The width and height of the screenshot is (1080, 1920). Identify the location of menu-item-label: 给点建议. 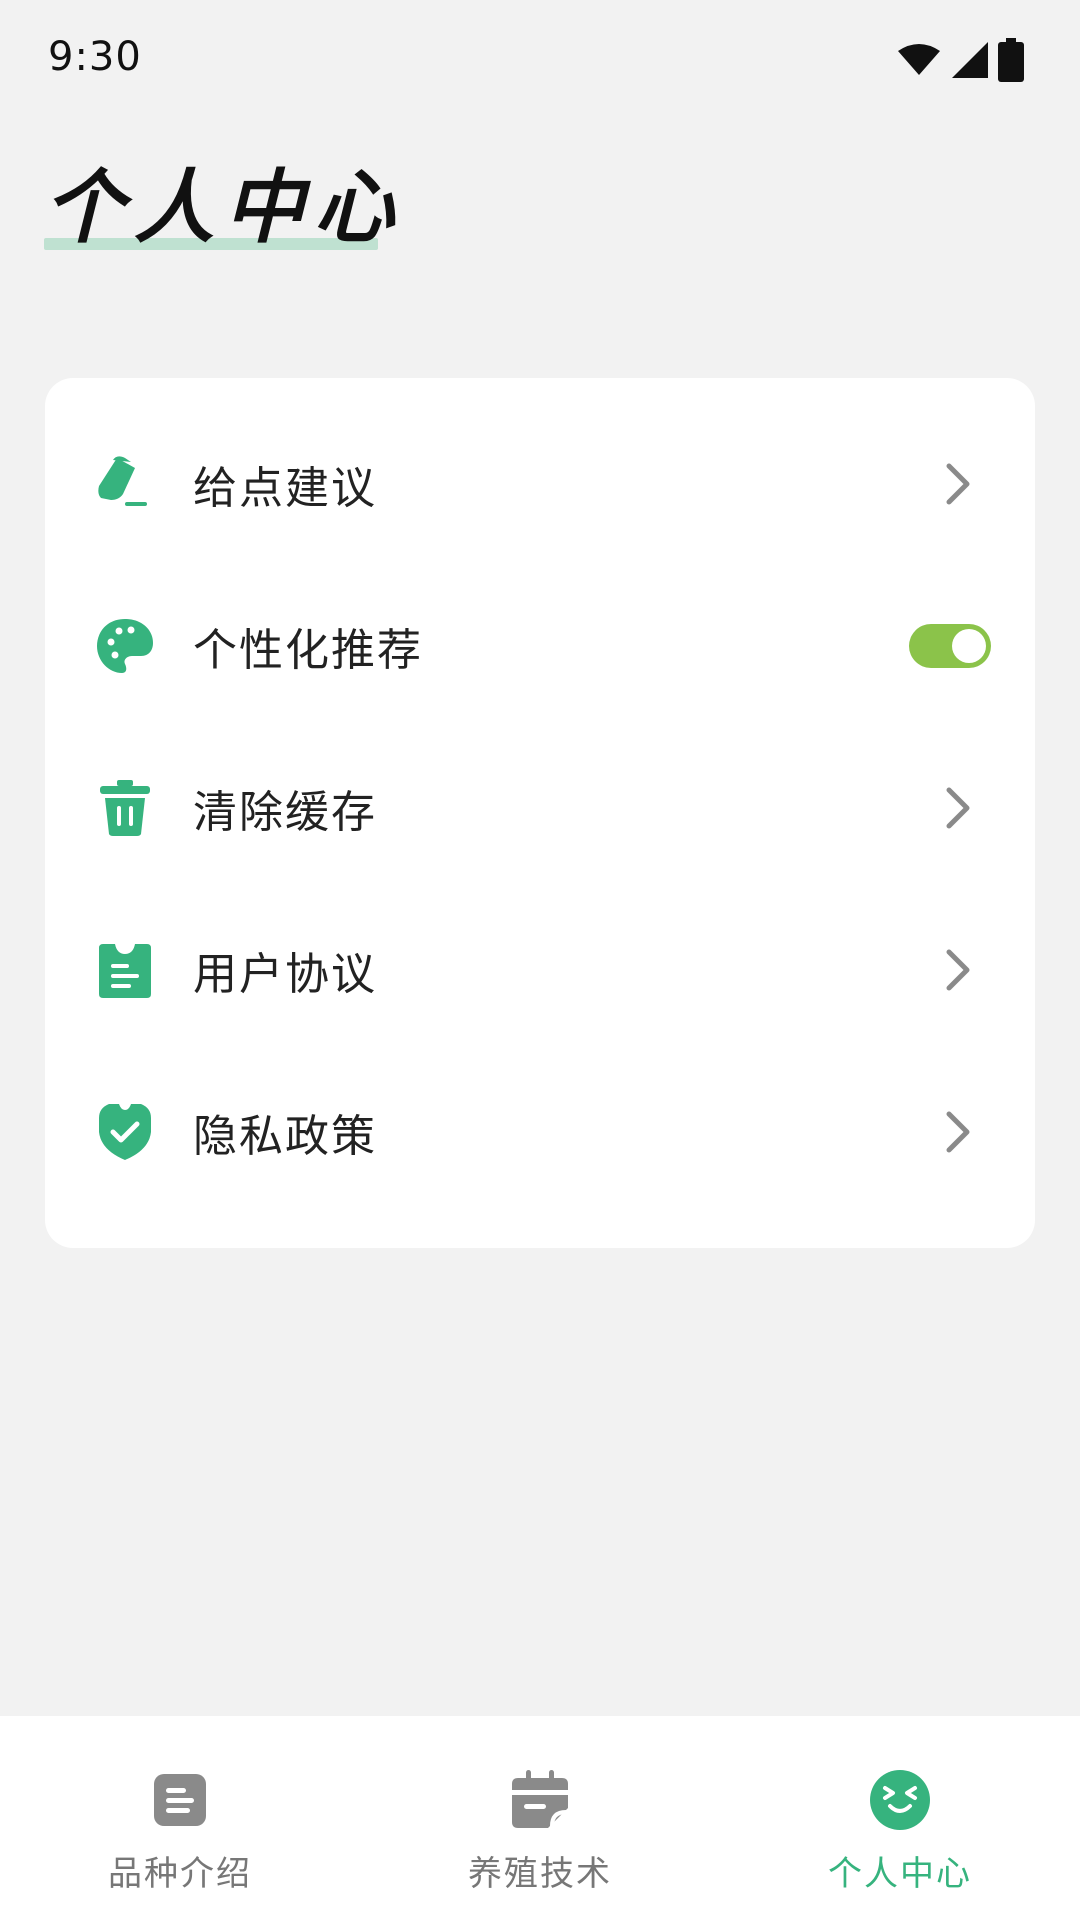
(285, 488).